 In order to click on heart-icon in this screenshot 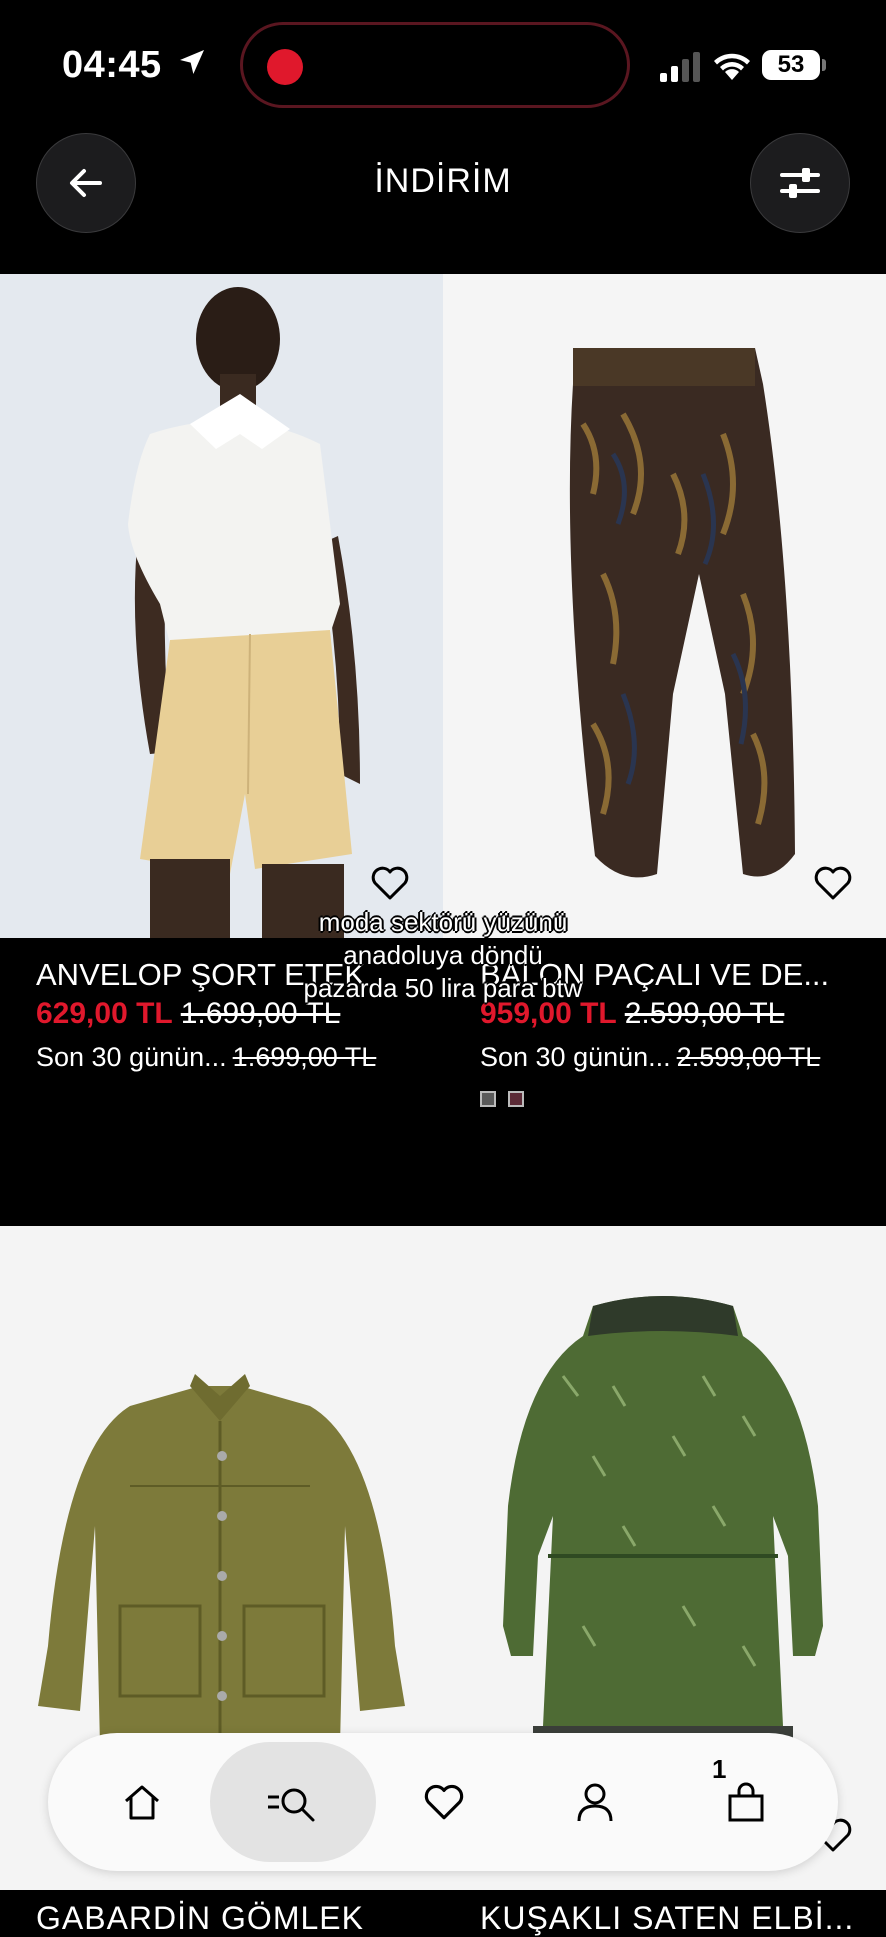, I will do `click(444, 1802)`.